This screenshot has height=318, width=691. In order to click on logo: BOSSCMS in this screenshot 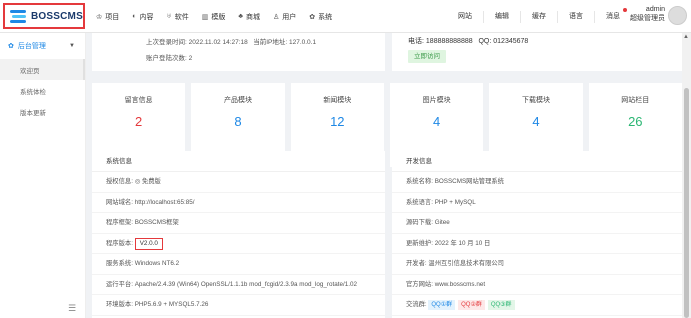, I will do `click(44, 16)`.